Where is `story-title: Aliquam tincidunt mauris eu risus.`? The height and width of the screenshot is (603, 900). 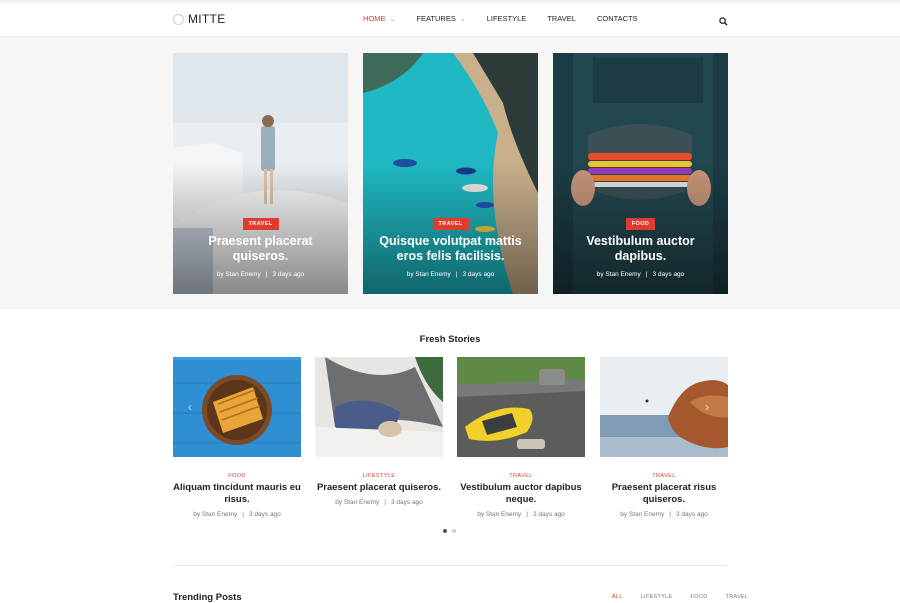 story-title: Aliquam tincidunt mauris eu risus. is located at coordinates (237, 494).